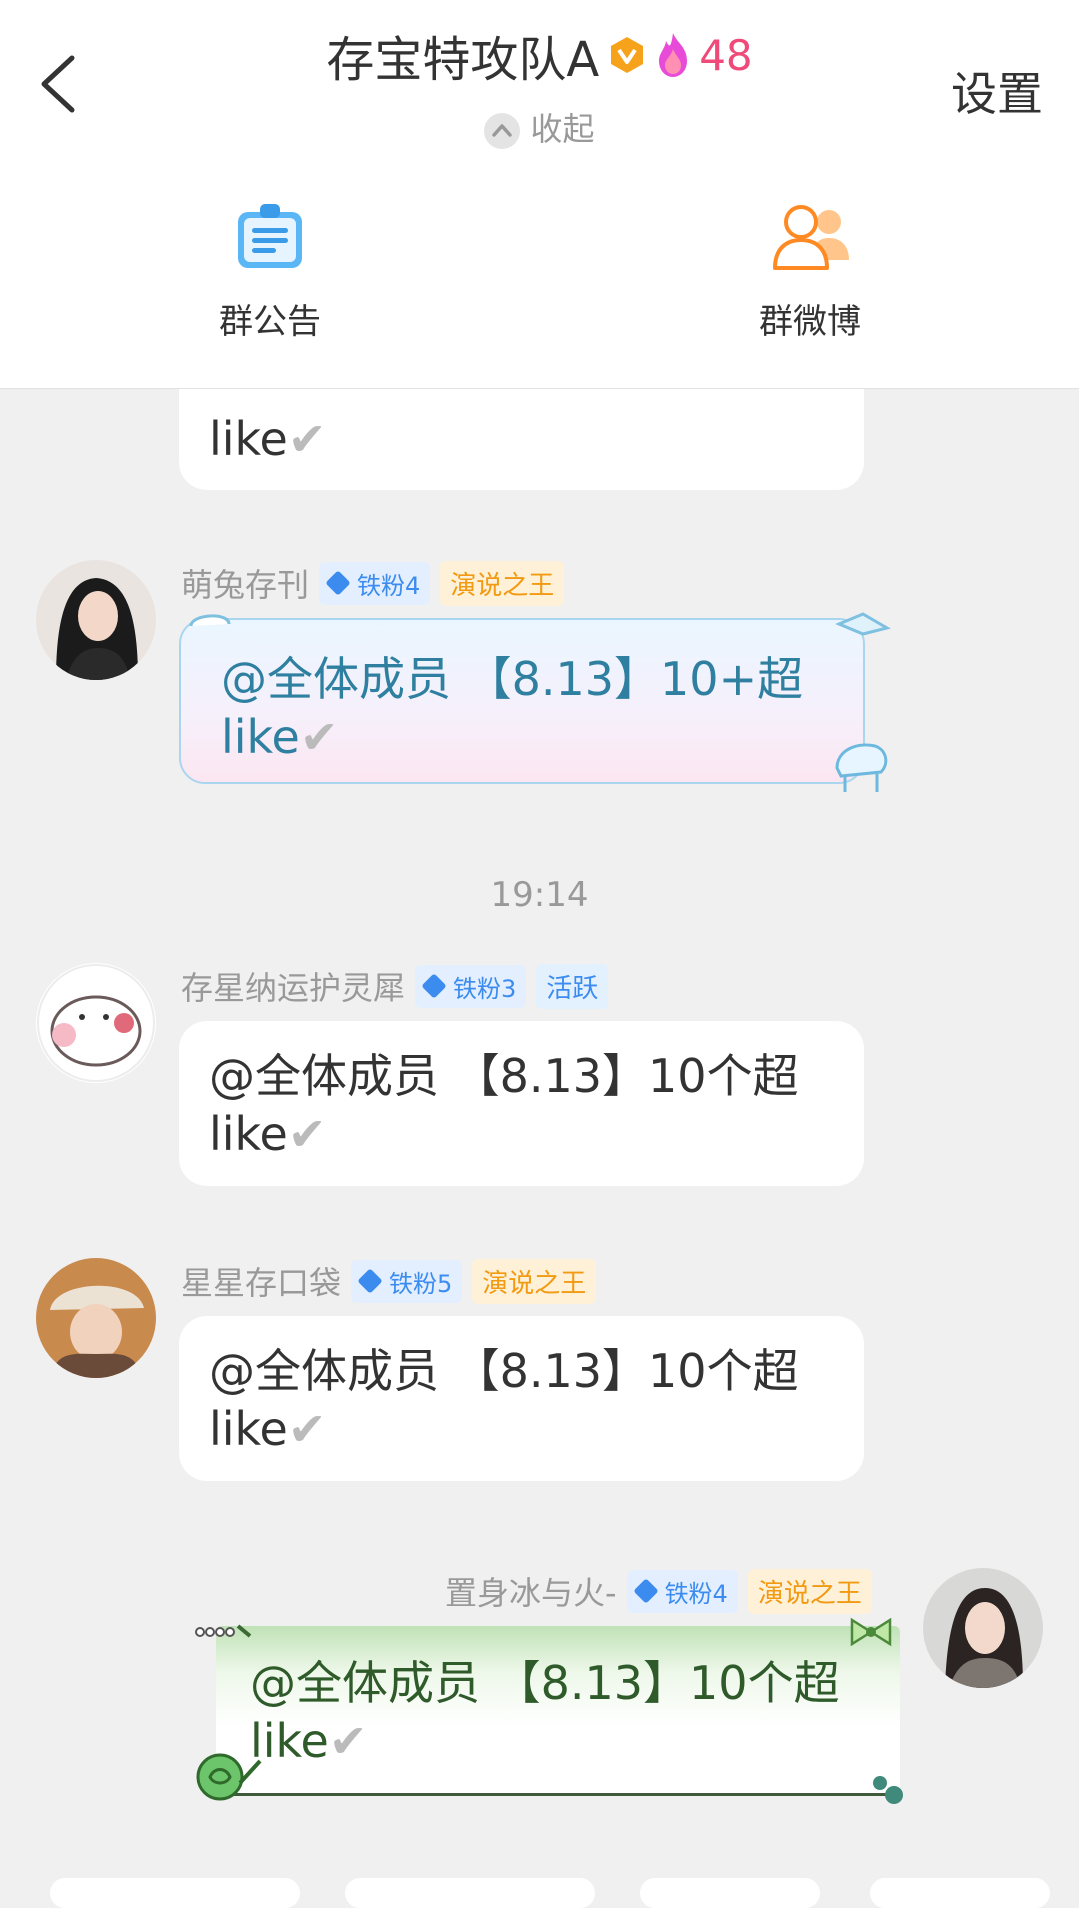 Image resolution: width=1079 pixels, height=1908 pixels. Describe the element at coordinates (268, 439) in the screenshot. I see `message-text: like✔` at that location.